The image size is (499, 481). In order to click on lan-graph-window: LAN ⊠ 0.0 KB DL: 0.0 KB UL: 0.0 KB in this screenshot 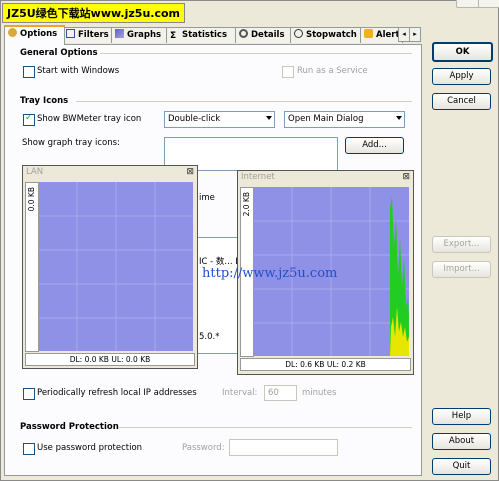, I will do `click(110, 267)`.